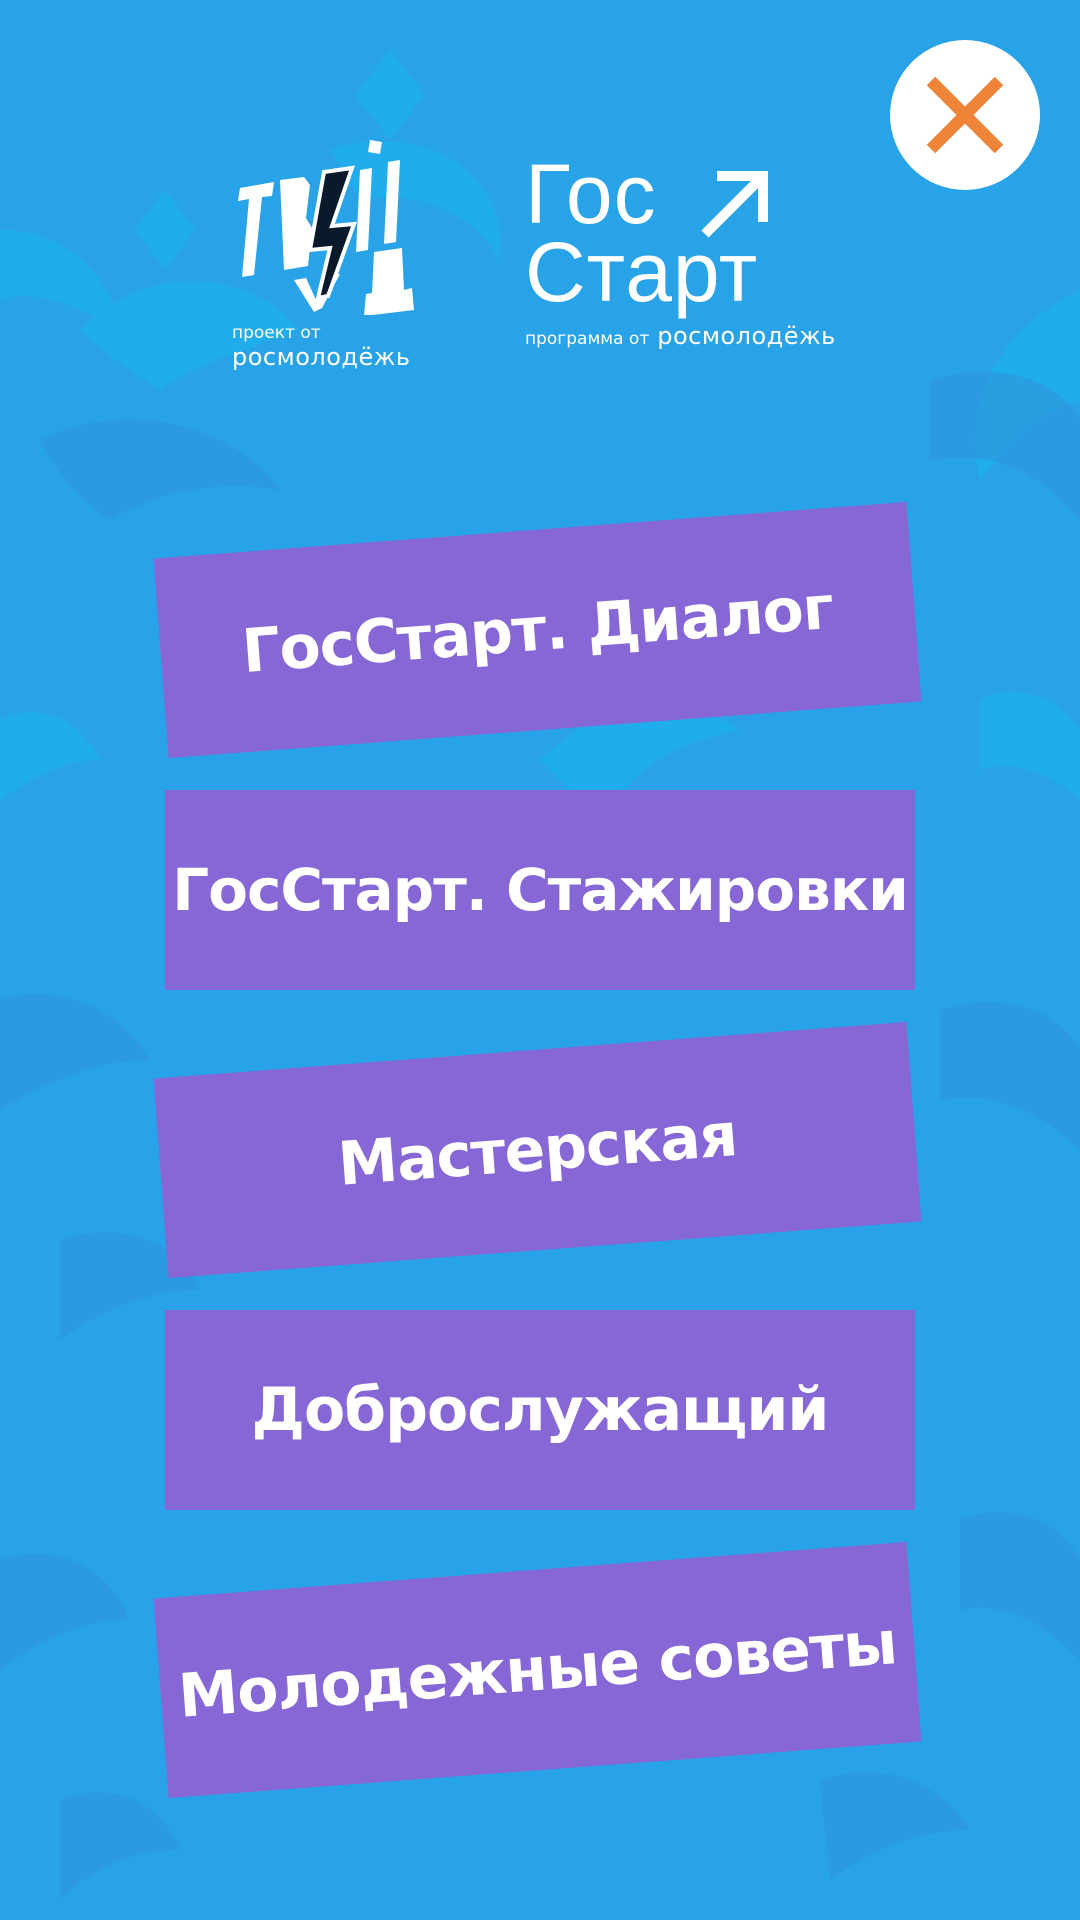  I want to click on tvoy-hod-caption: проект от, so click(276, 333).